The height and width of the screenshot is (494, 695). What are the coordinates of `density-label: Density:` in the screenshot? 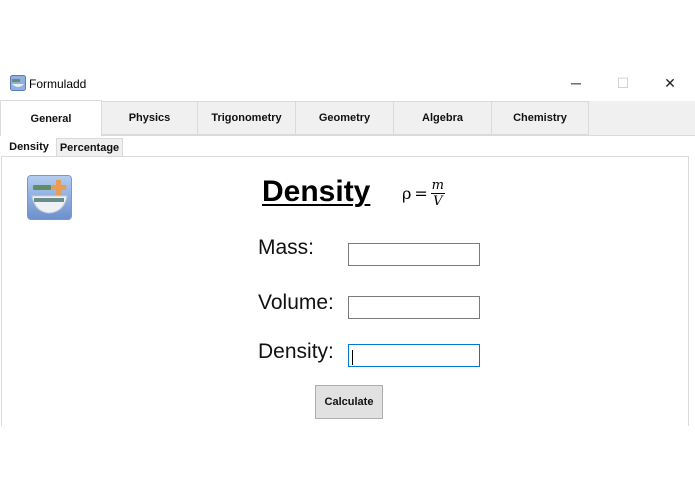 It's located at (296, 351).